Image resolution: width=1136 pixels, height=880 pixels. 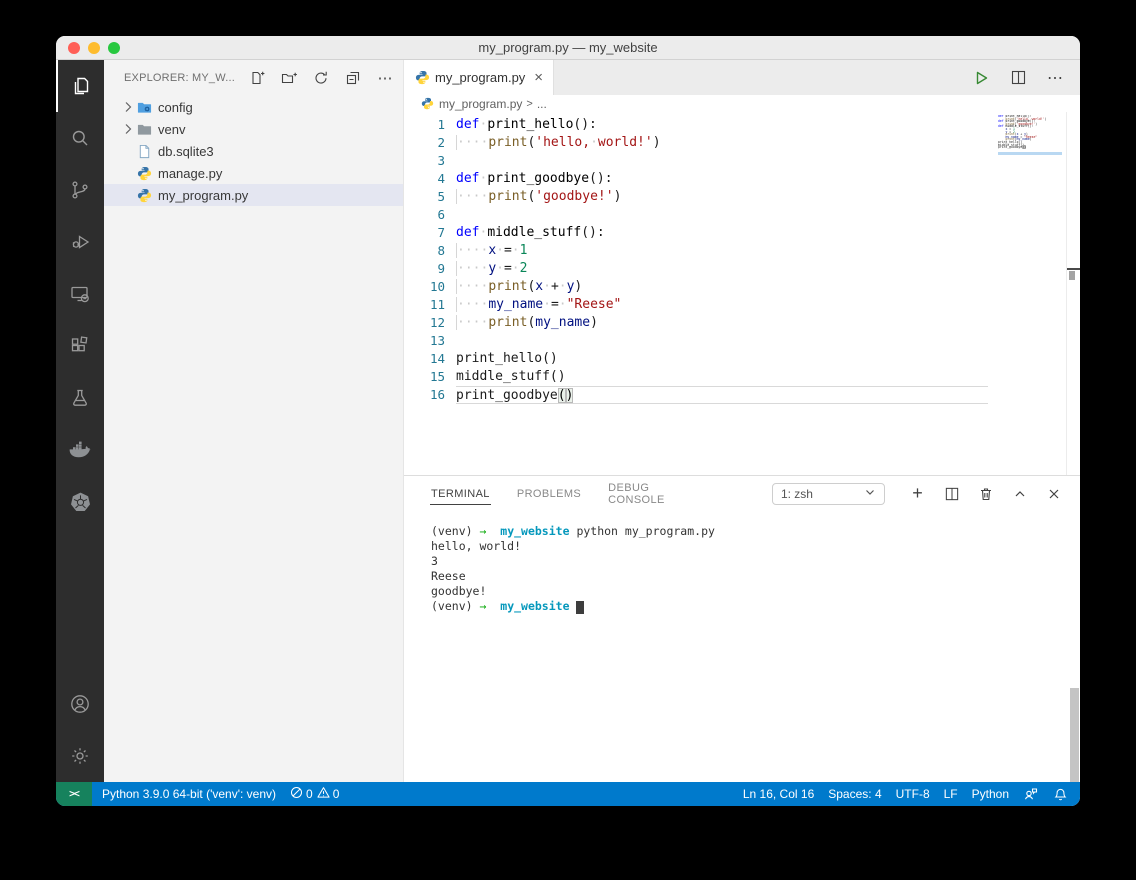 What do you see at coordinates (742, 395) in the screenshot?
I see `code-line: 16 print_goodbye()` at bounding box center [742, 395].